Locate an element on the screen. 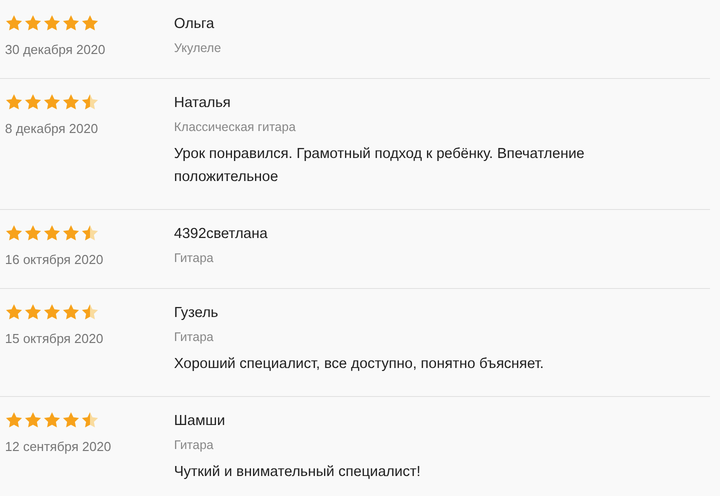 The image size is (720, 496). review-date: 16 октября 2020 is located at coordinates (54, 260).